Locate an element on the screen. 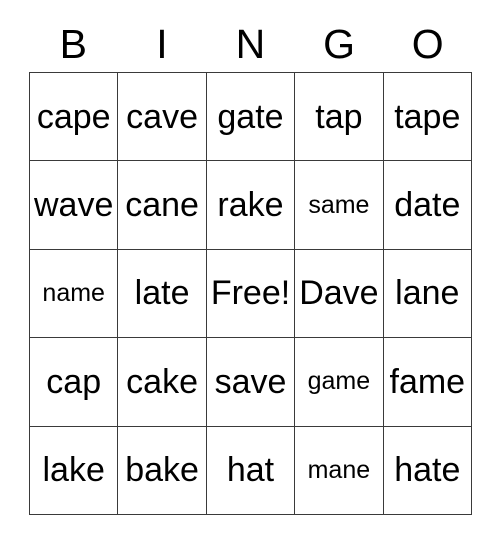 This screenshot has width=500, height=544. bingo-free-space: Free! is located at coordinates (251, 294).